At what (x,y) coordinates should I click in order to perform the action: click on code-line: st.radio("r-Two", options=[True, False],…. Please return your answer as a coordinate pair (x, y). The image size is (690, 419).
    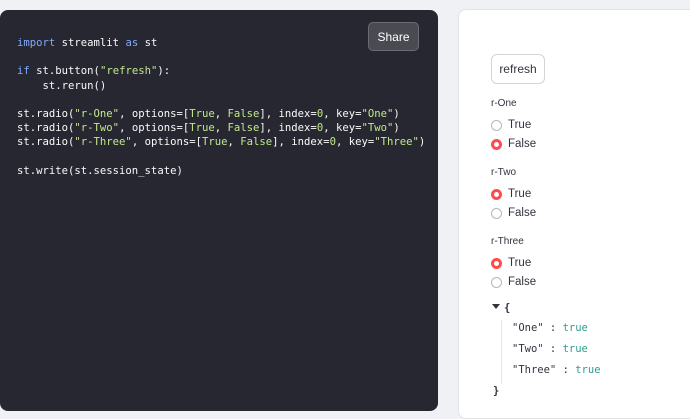
    Looking at the image, I should click on (208, 128).